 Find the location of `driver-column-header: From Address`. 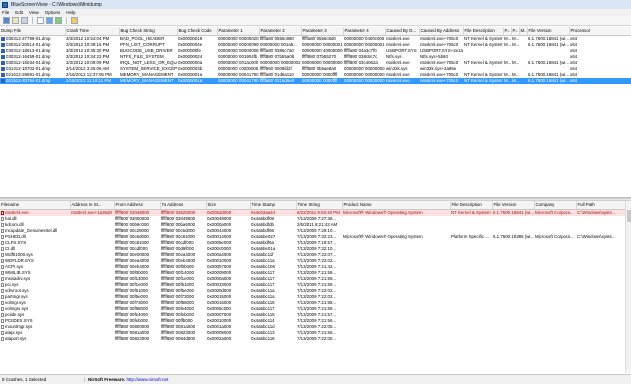

driver-column-header: From Address is located at coordinates (137, 205).